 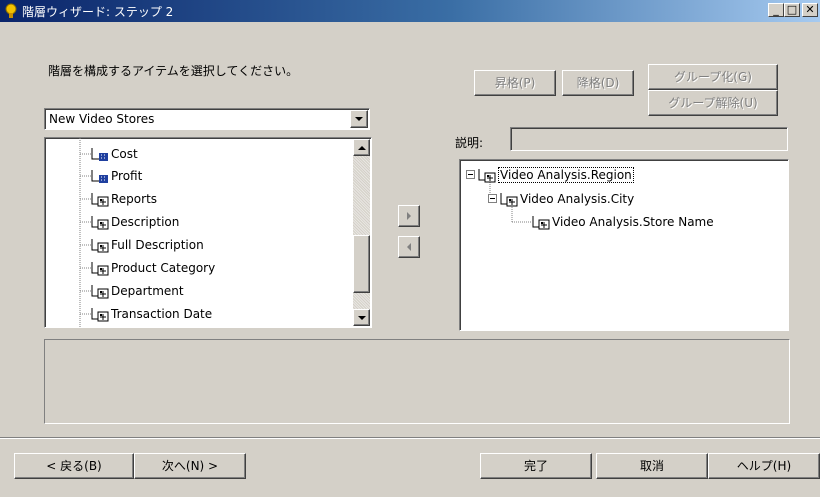 I want to click on demote-button: 降格(D), so click(x=598, y=83).